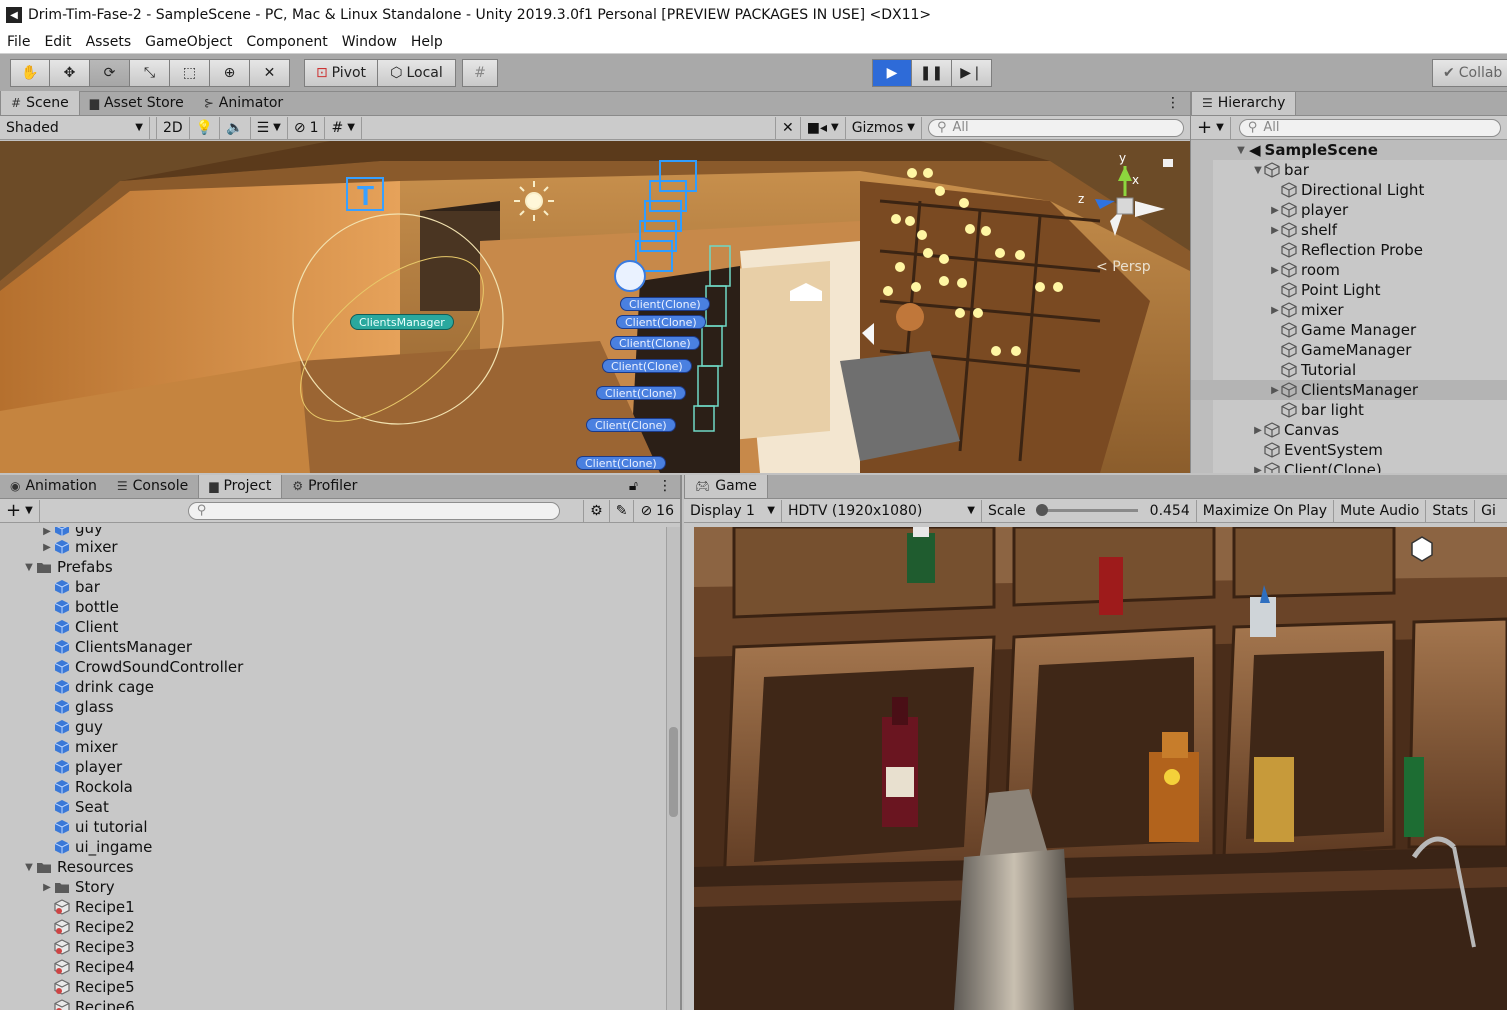 The height and width of the screenshot is (1010, 1507). Describe the element at coordinates (109, 42) in the screenshot. I see `menu-assets: Assets` at that location.